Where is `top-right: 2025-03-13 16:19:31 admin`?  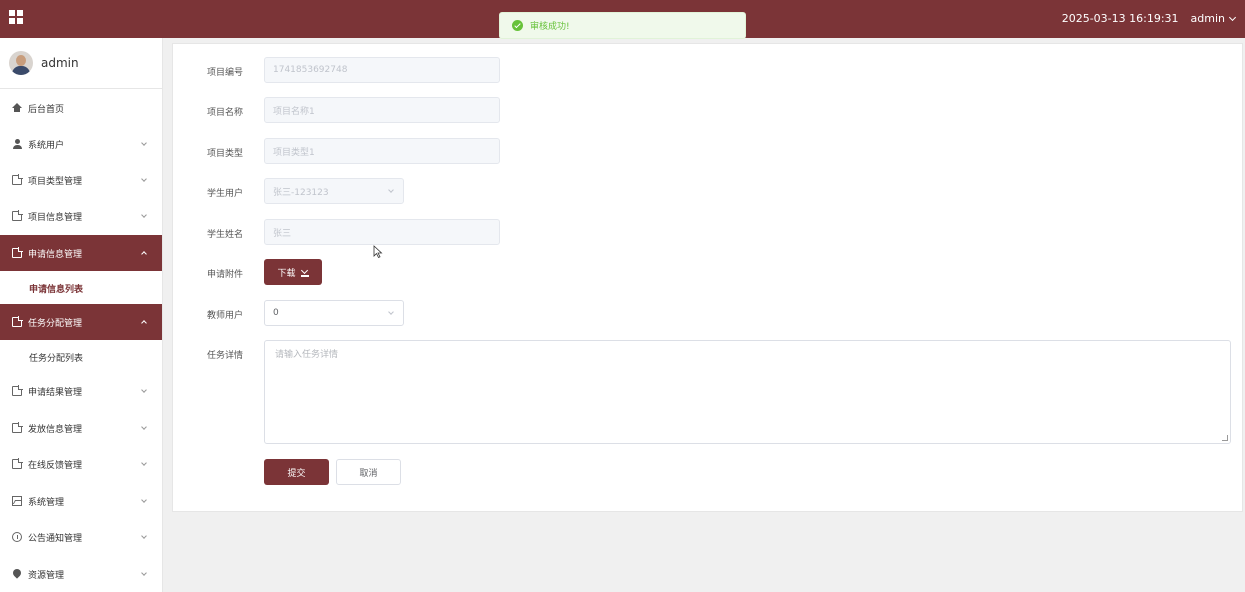 top-right: 2025-03-13 16:19:31 admin is located at coordinates (1149, 18).